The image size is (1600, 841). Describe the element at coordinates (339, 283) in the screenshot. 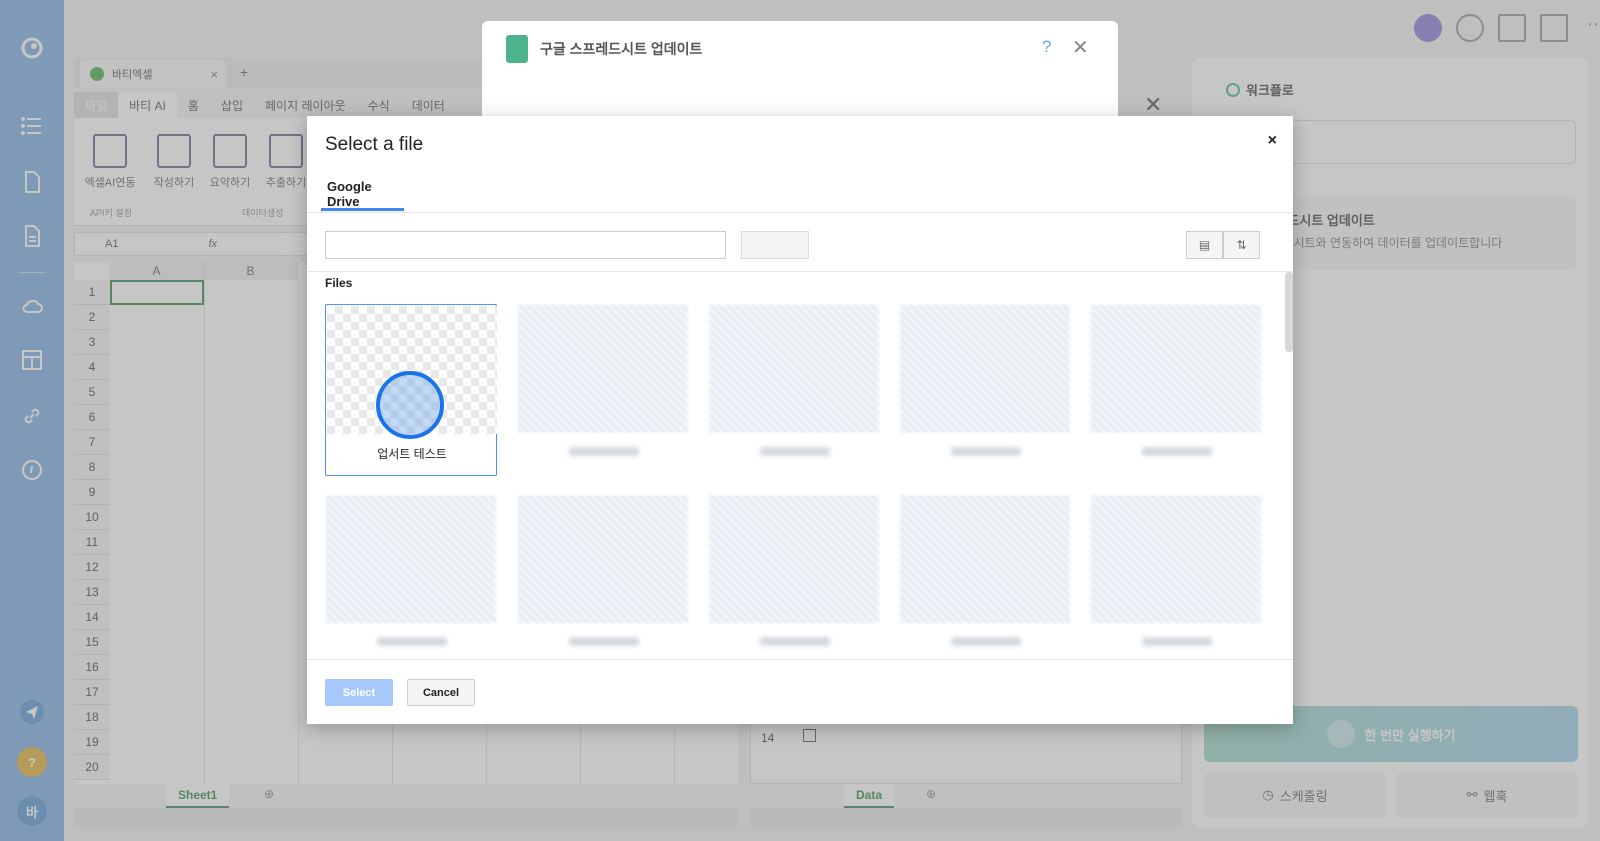

I see `files-section-label: Files` at that location.